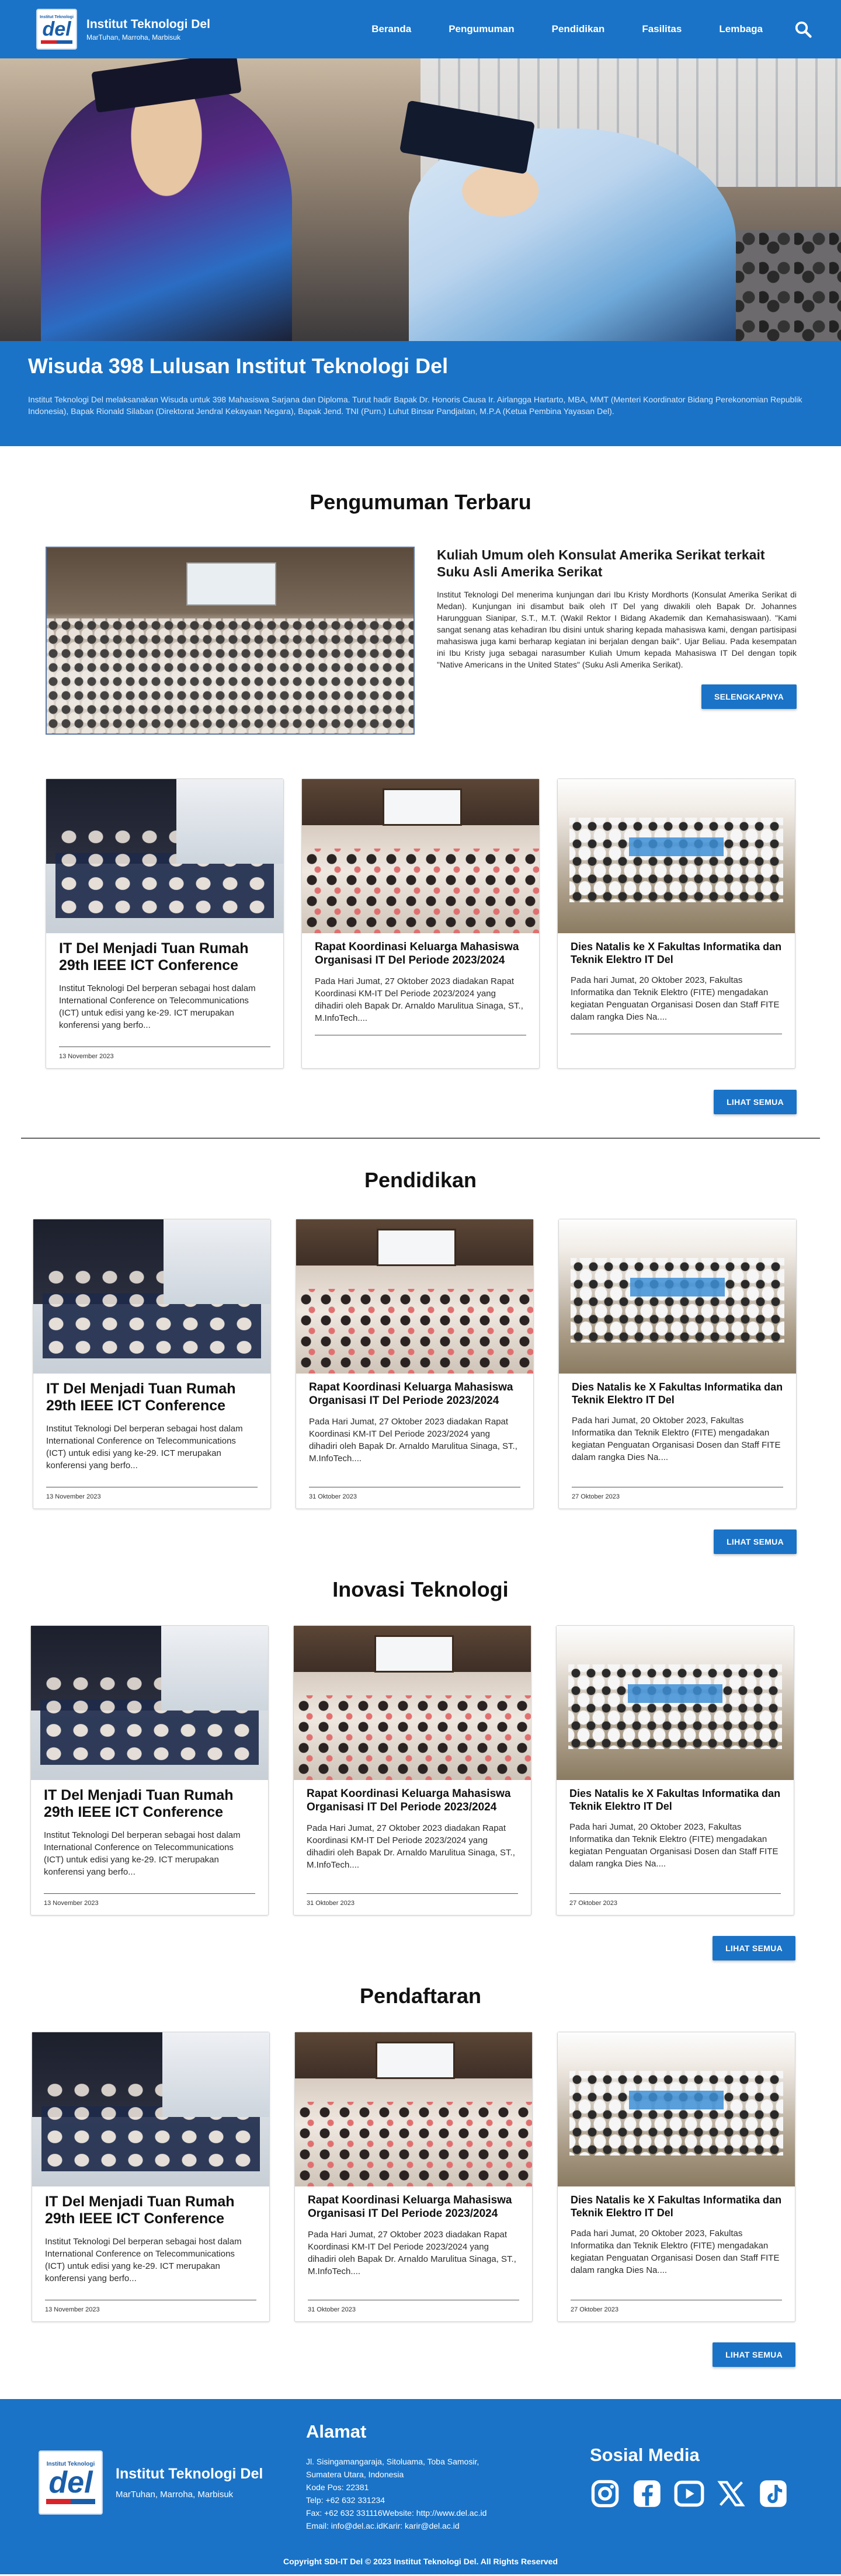  What do you see at coordinates (420, 1180) in the screenshot?
I see `section-title: Pendidikan` at bounding box center [420, 1180].